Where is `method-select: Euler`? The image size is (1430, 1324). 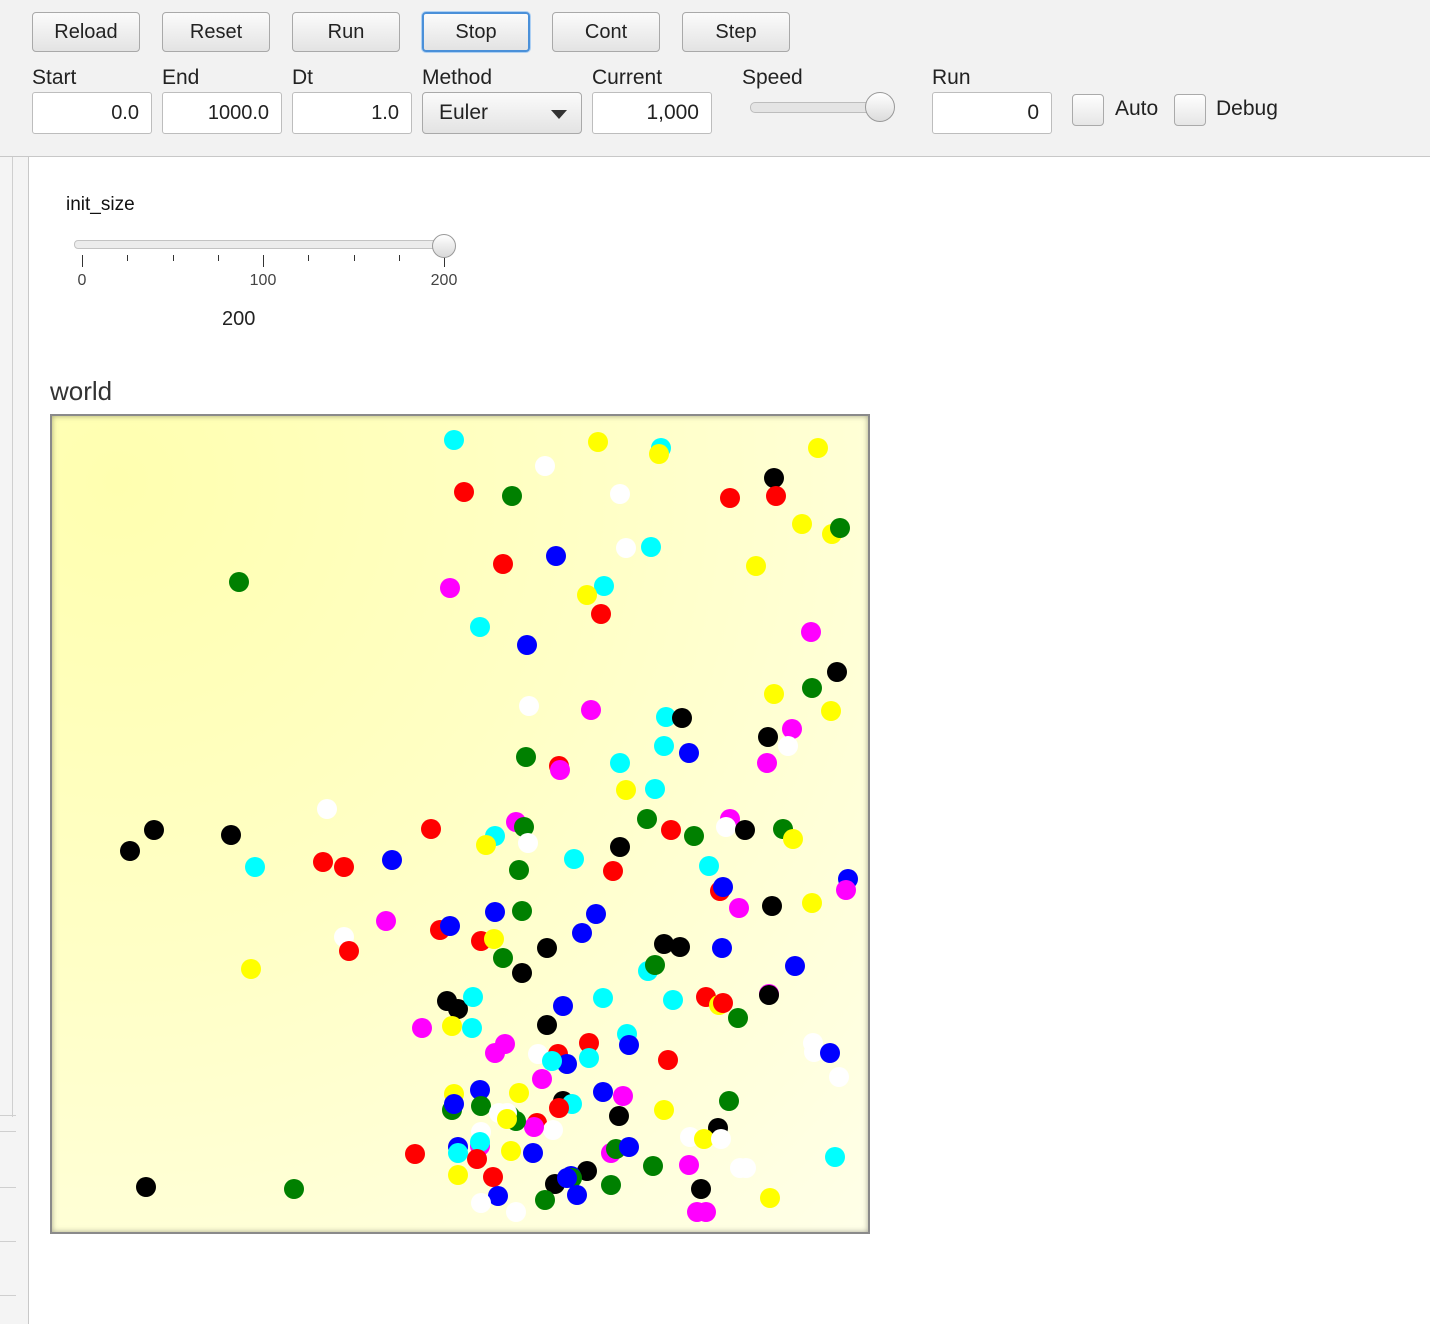
method-select: Euler is located at coordinates (502, 113).